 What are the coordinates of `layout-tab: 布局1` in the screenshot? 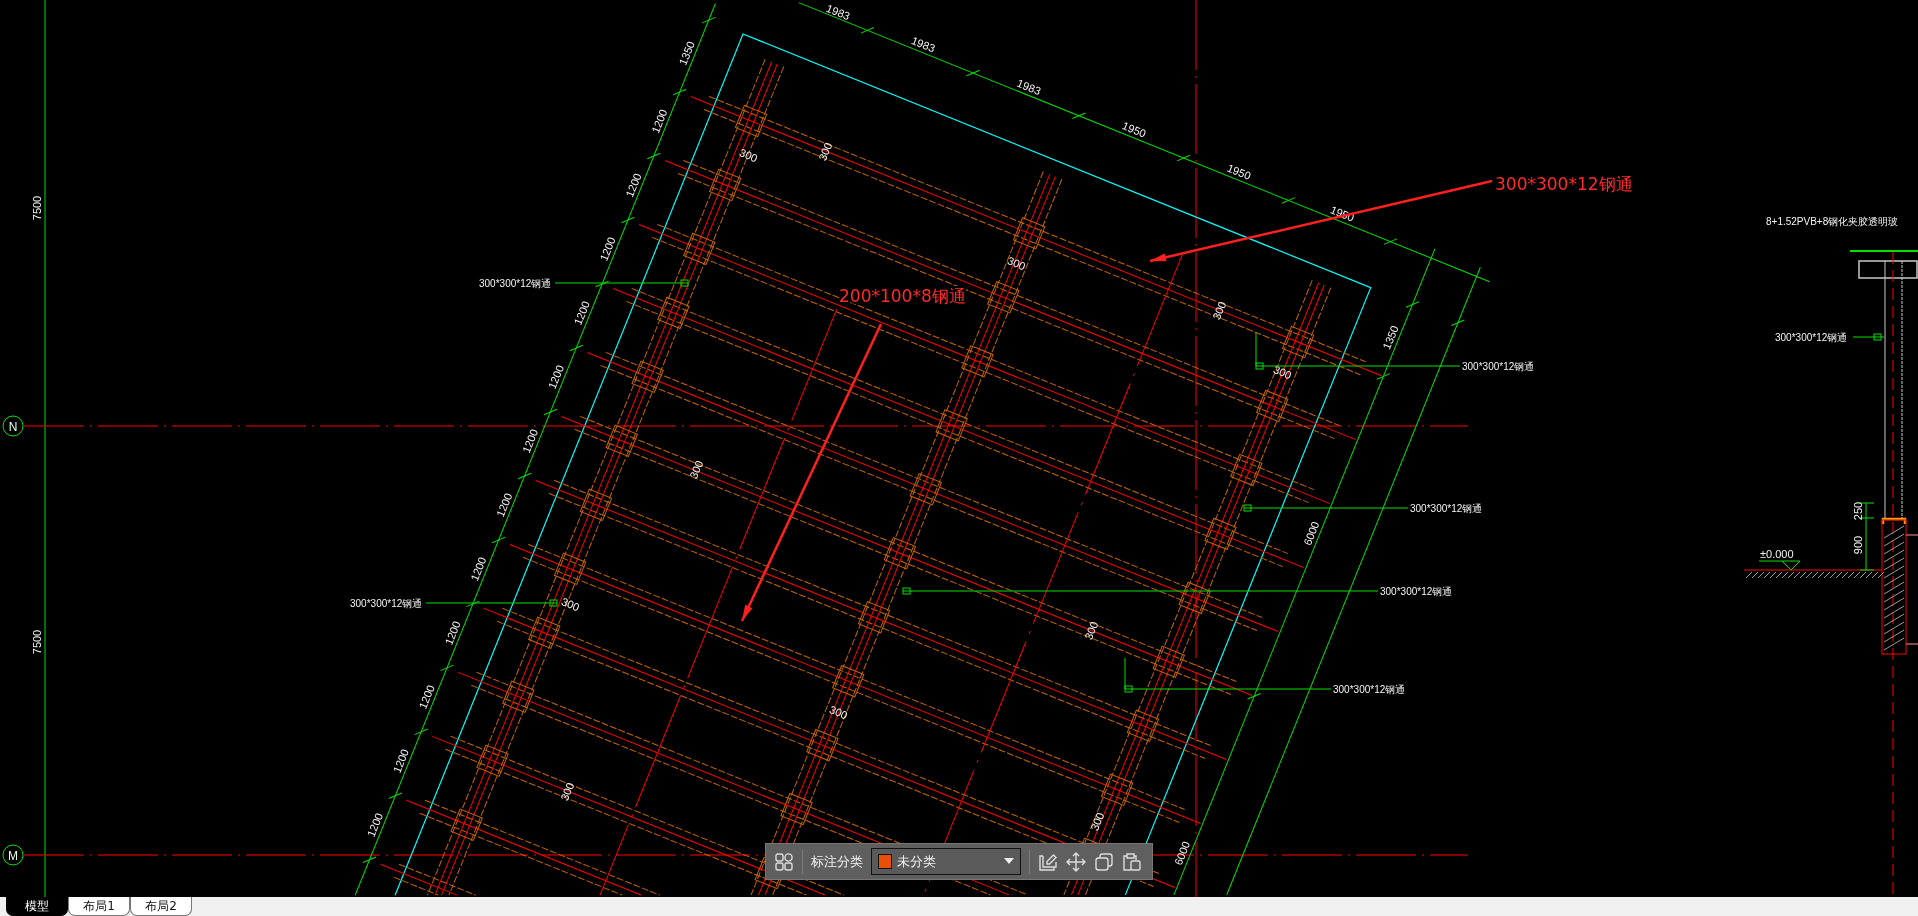 It's located at (99, 906).